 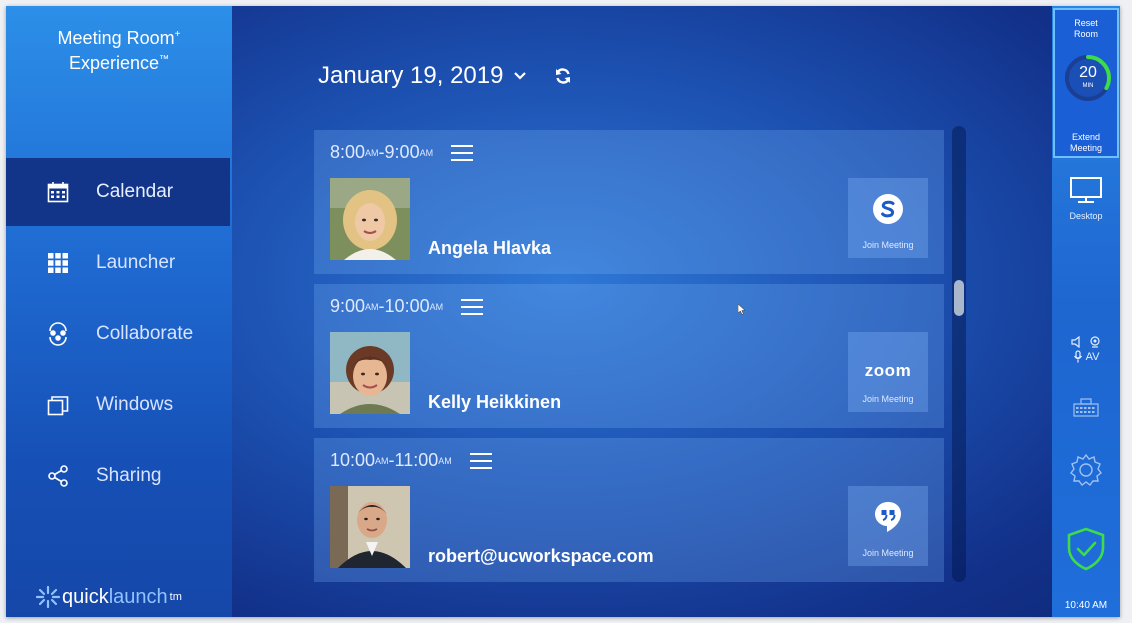 What do you see at coordinates (1086, 549) in the screenshot?
I see `shield-check-icon` at bounding box center [1086, 549].